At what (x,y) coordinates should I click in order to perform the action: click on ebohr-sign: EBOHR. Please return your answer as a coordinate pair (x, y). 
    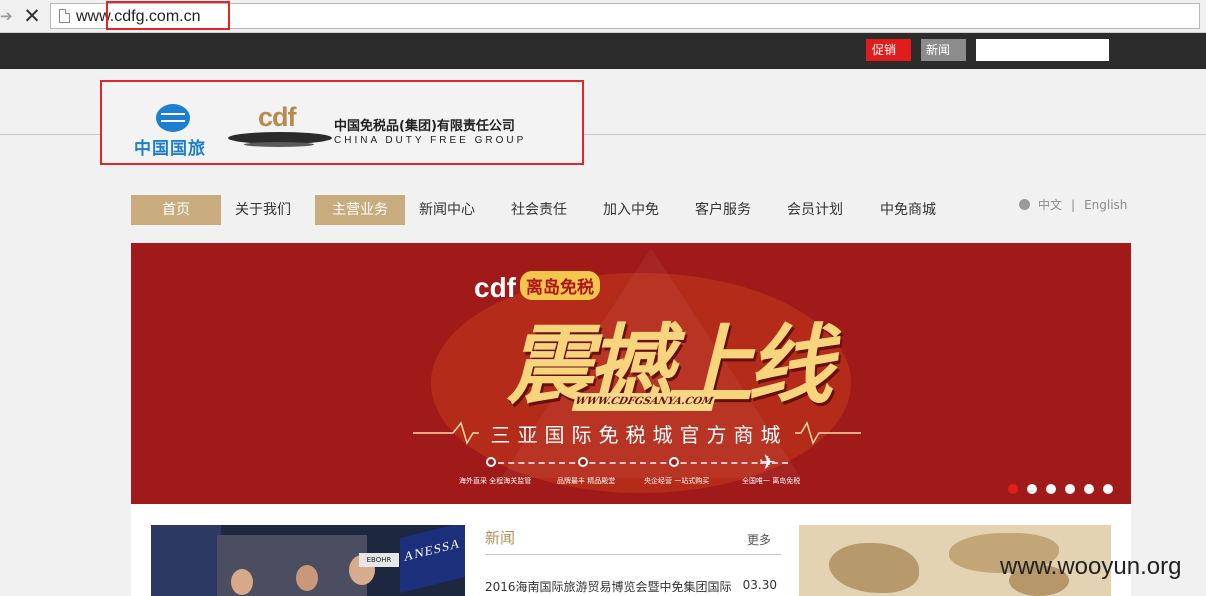
    Looking at the image, I should click on (379, 560).